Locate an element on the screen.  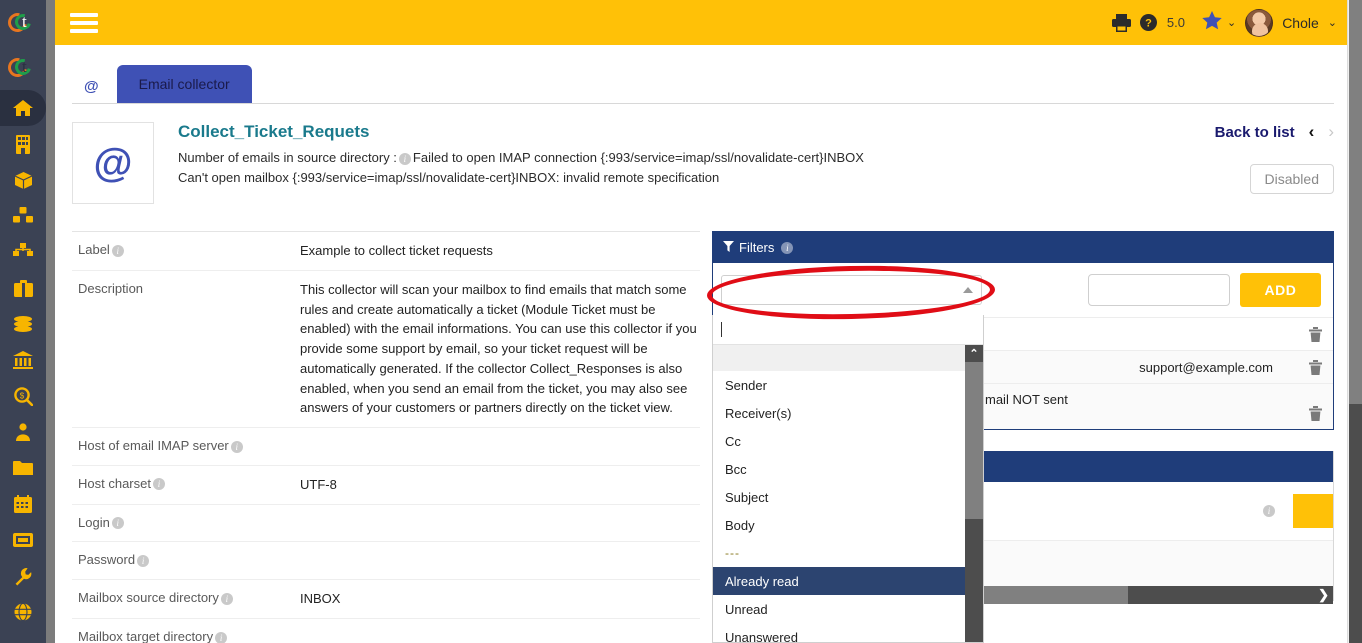
row-label: Host of email IMAP server is located at coordinates (153, 445).